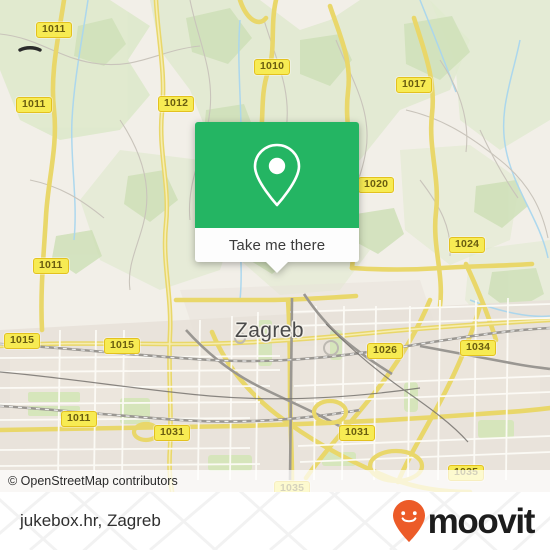 The height and width of the screenshot is (550, 550). I want to click on map-pin-icon, so click(277, 175).